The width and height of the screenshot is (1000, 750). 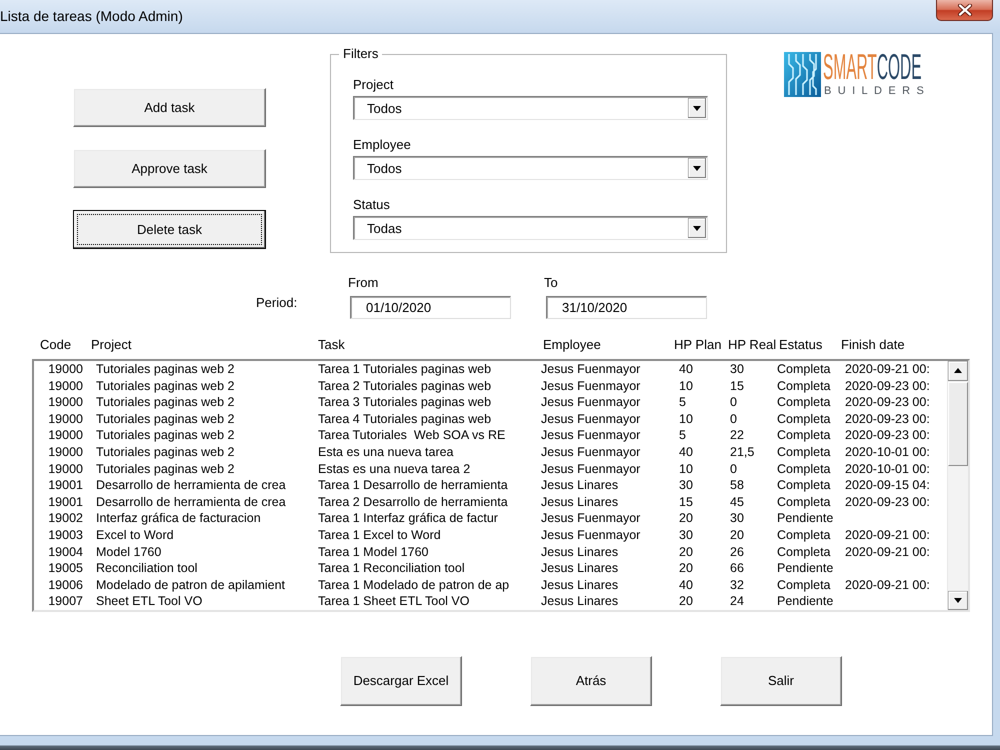 What do you see at coordinates (958, 424) in the screenshot?
I see `scrollbar-thumb` at bounding box center [958, 424].